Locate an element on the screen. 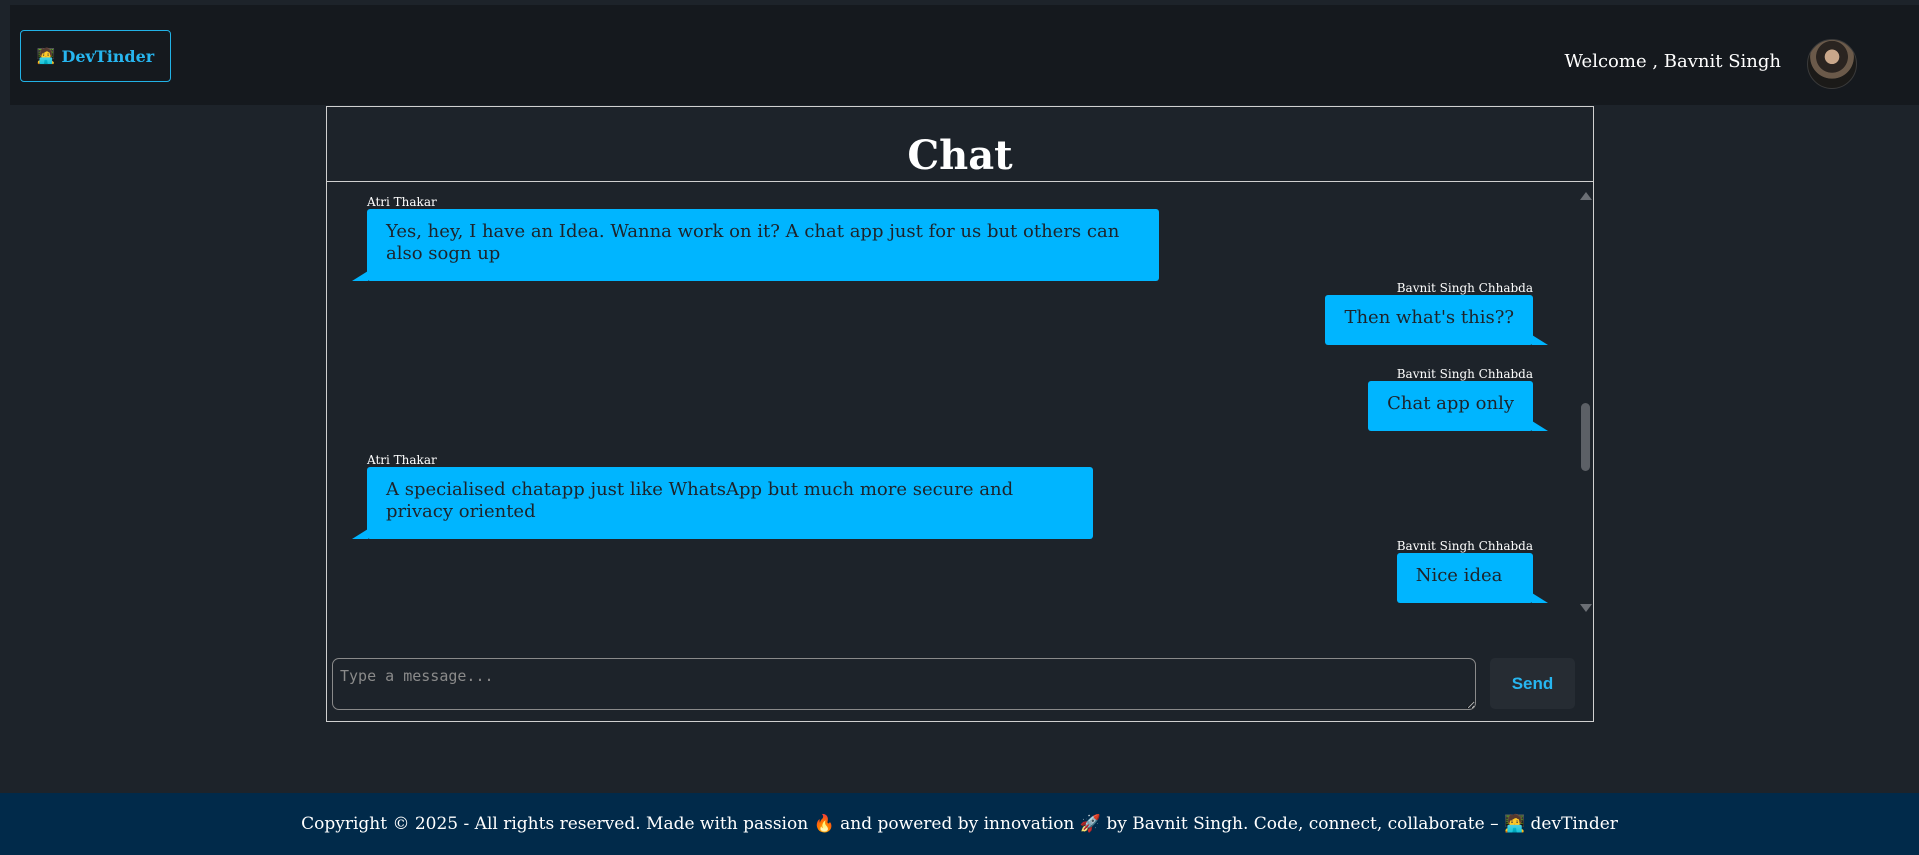 The height and width of the screenshot is (855, 1919). message-input is located at coordinates (904, 684).